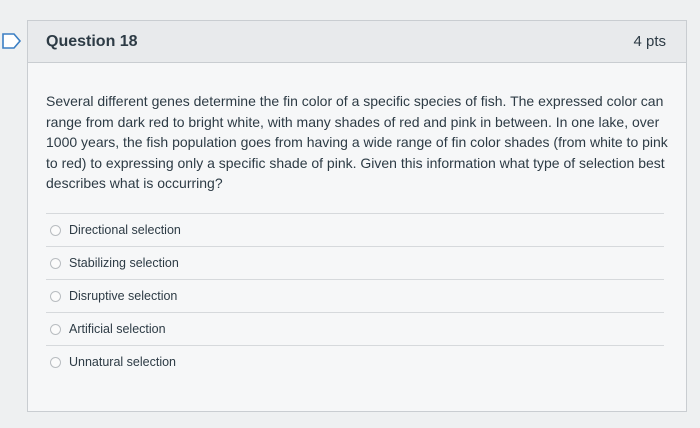 The height and width of the screenshot is (428, 700). I want to click on question-header: Question 18 4 pts, so click(357, 42).